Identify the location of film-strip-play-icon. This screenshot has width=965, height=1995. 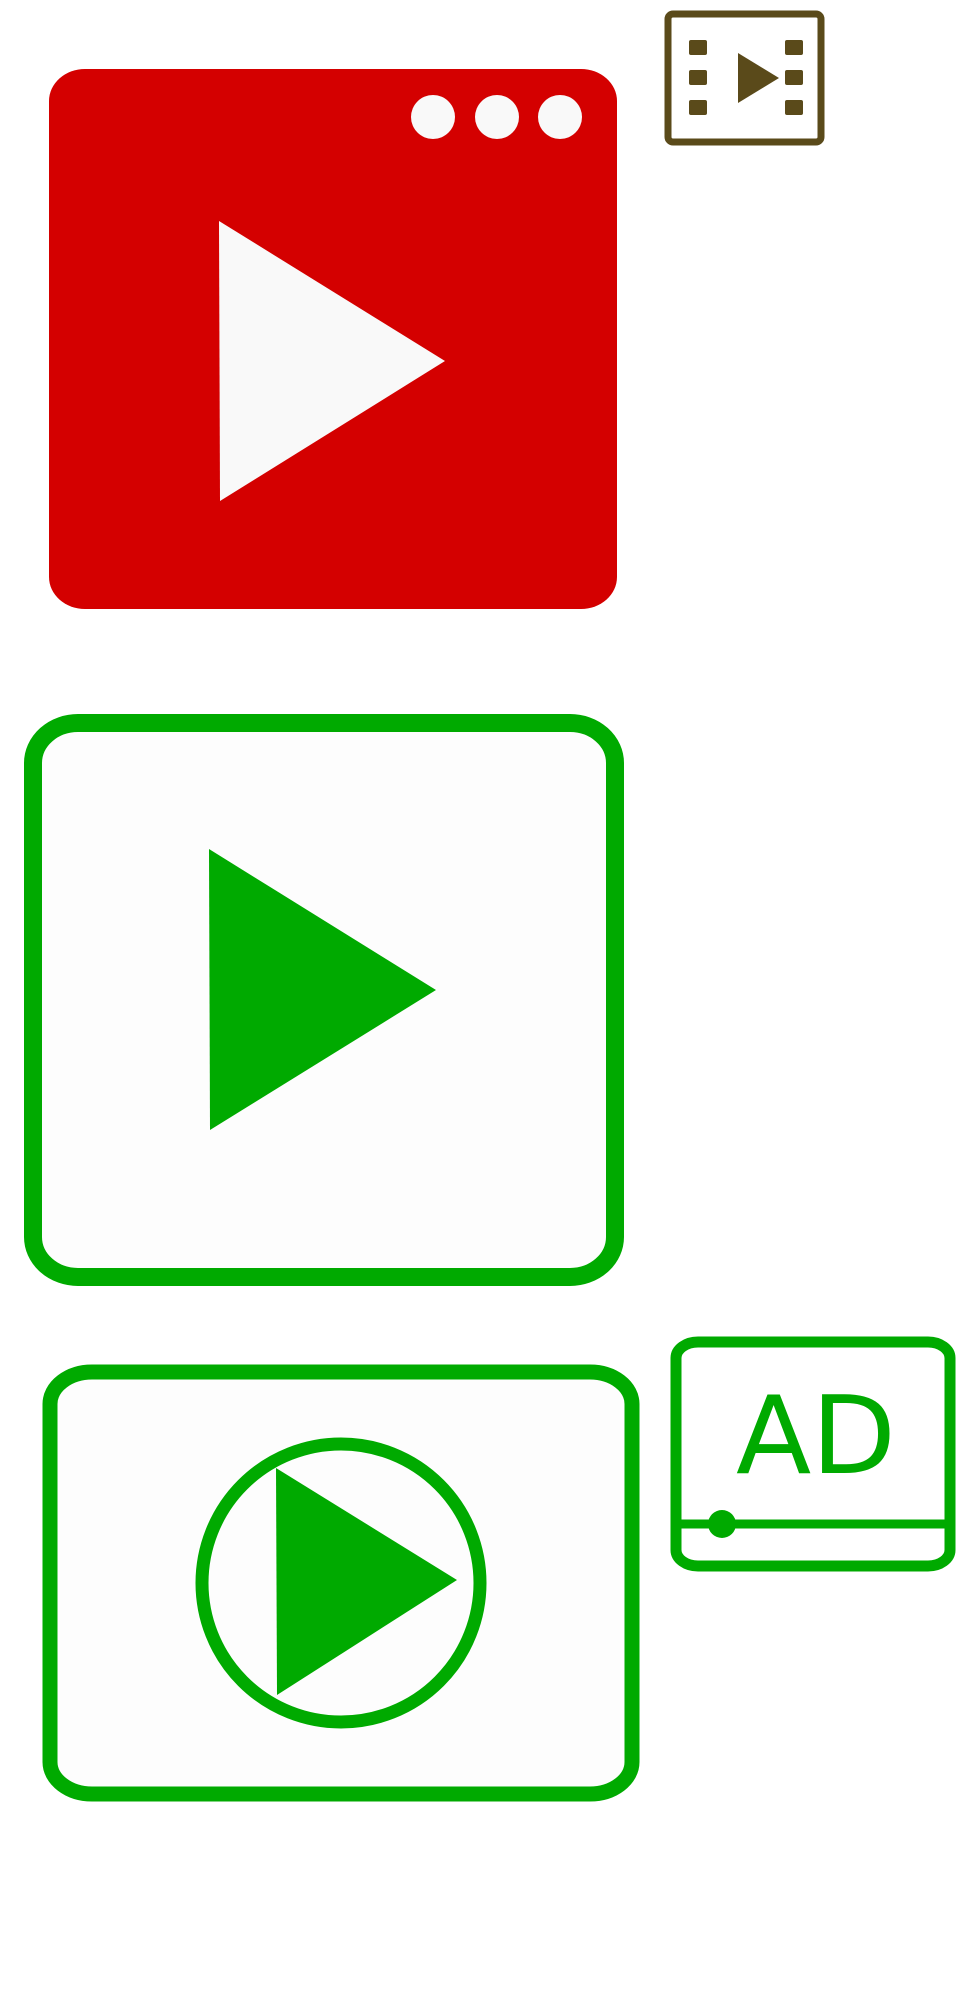
(746, 78).